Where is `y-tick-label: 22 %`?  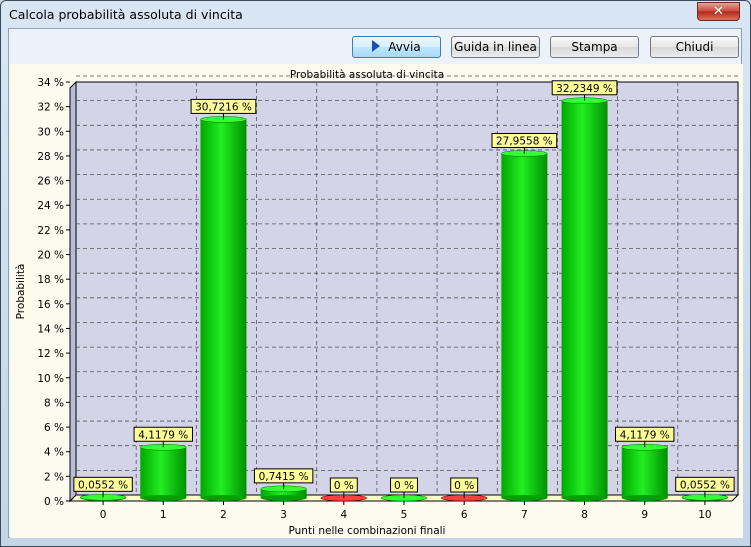 y-tick-label: 22 % is located at coordinates (50, 231).